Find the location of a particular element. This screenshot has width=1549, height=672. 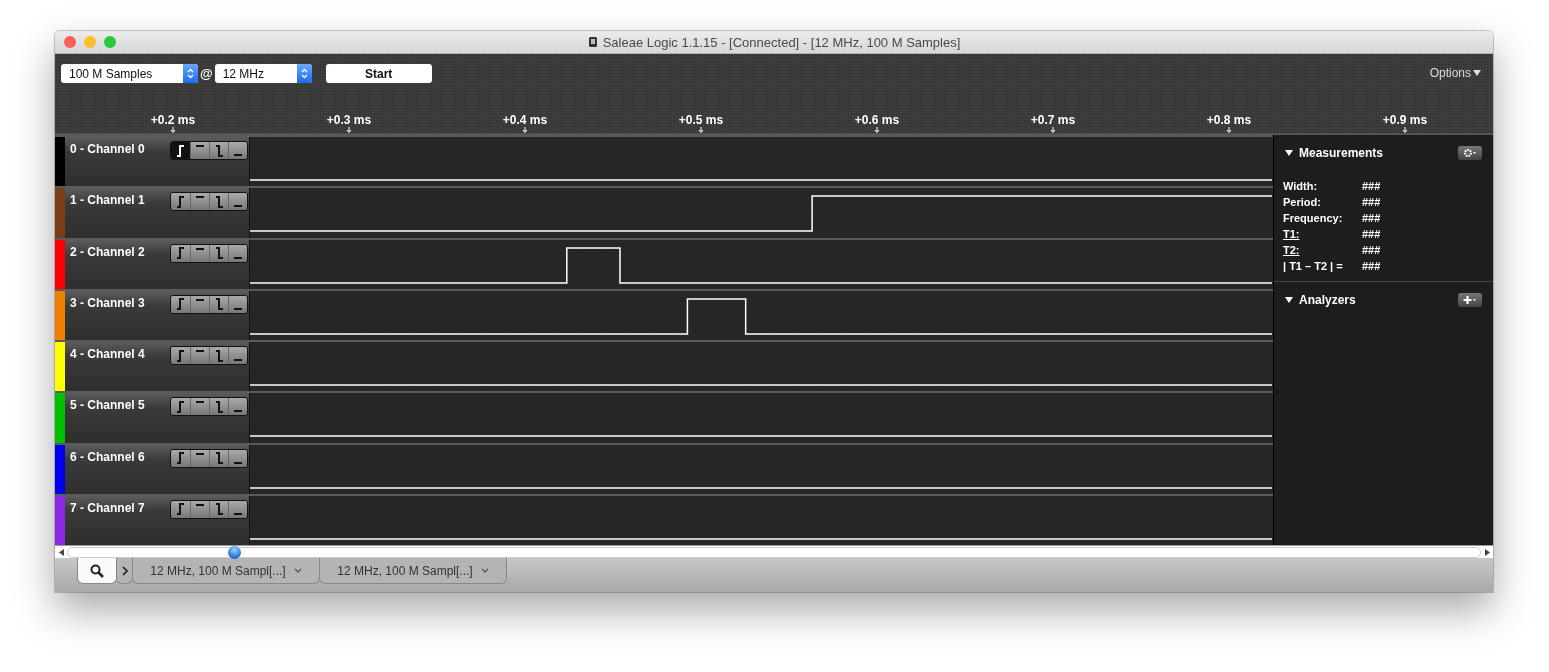

channel-name: 1 - Channel 1 is located at coordinates (108, 200).